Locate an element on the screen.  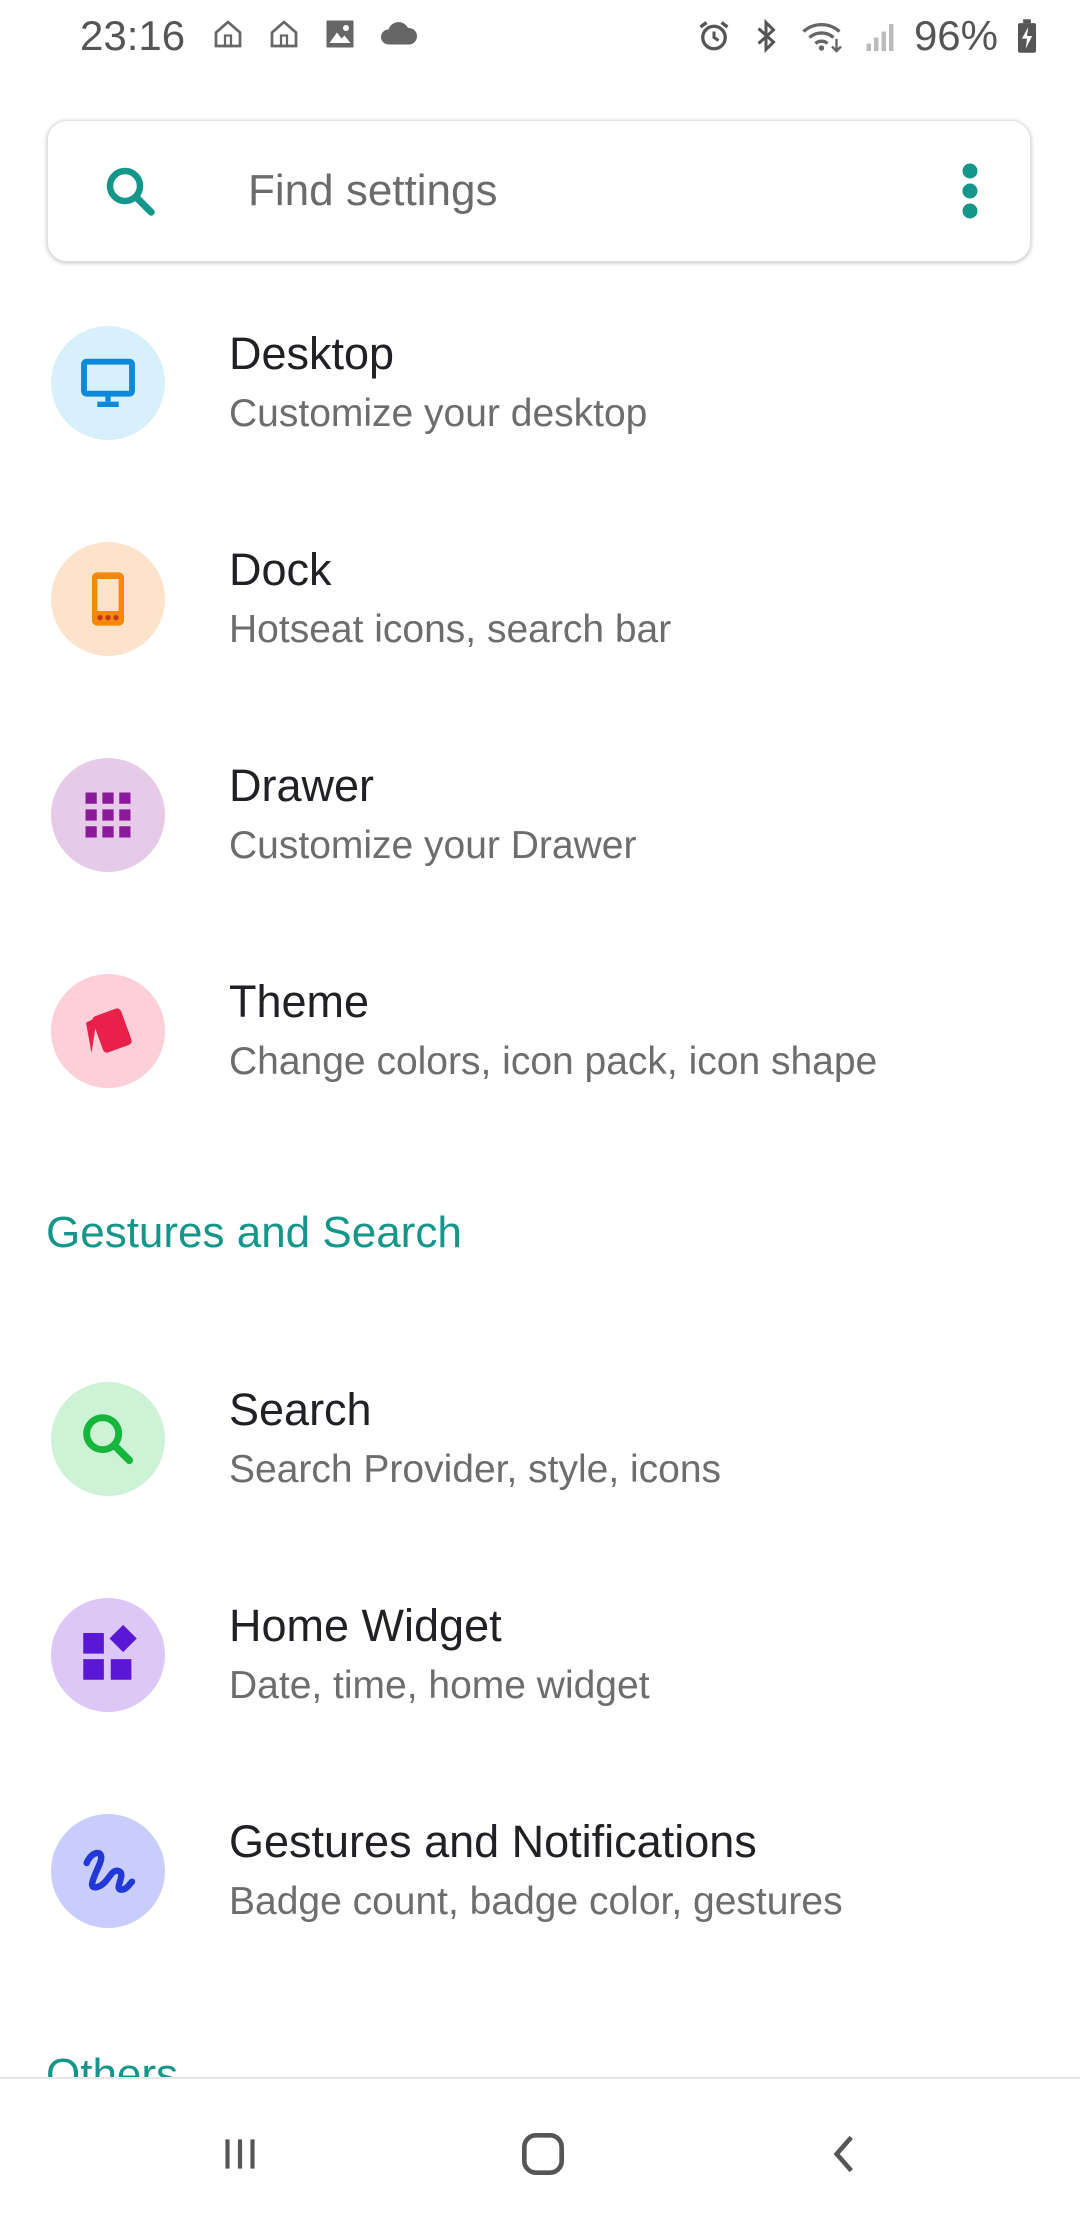
item-title: Theme is located at coordinates (299, 1001).